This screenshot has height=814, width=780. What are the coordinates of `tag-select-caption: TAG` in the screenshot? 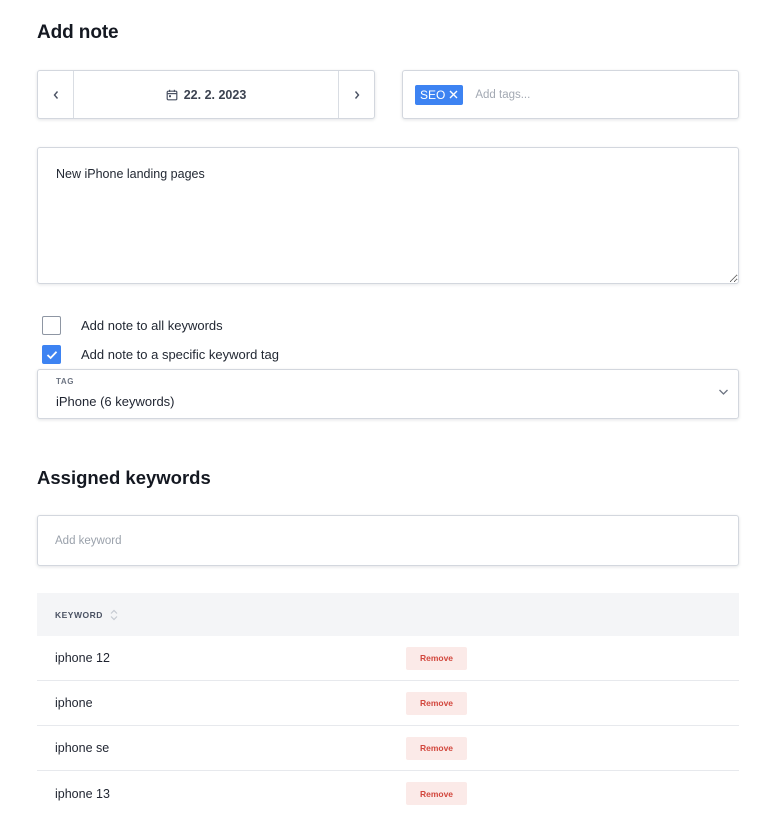 It's located at (65, 381).